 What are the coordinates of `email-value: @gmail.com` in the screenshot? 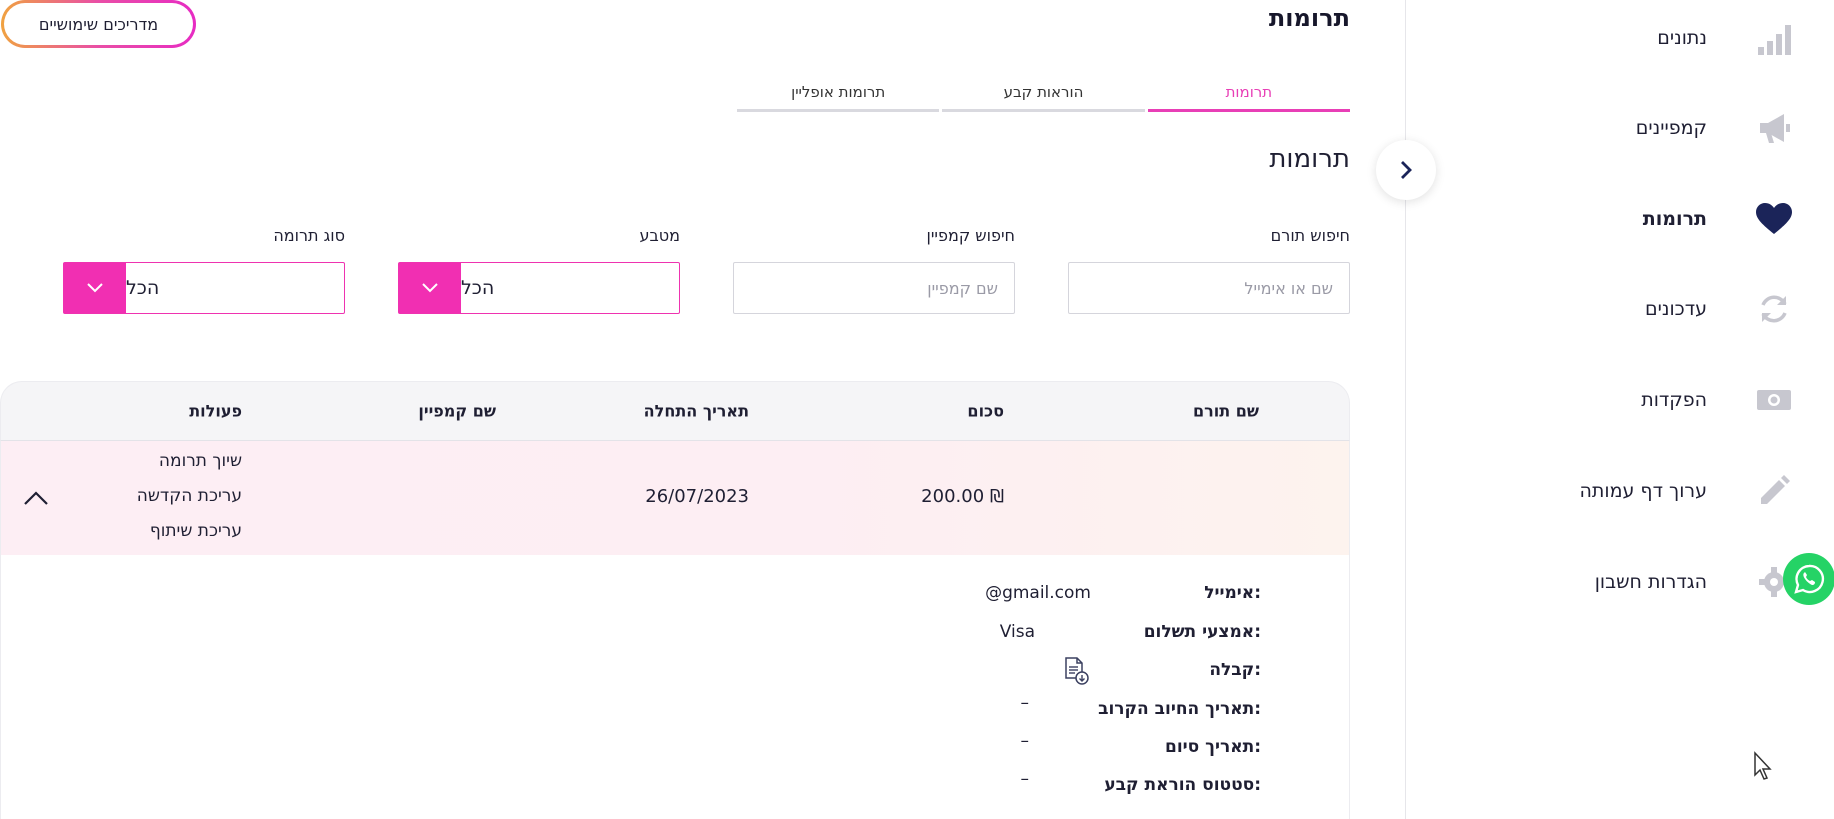 It's located at (1038, 593).